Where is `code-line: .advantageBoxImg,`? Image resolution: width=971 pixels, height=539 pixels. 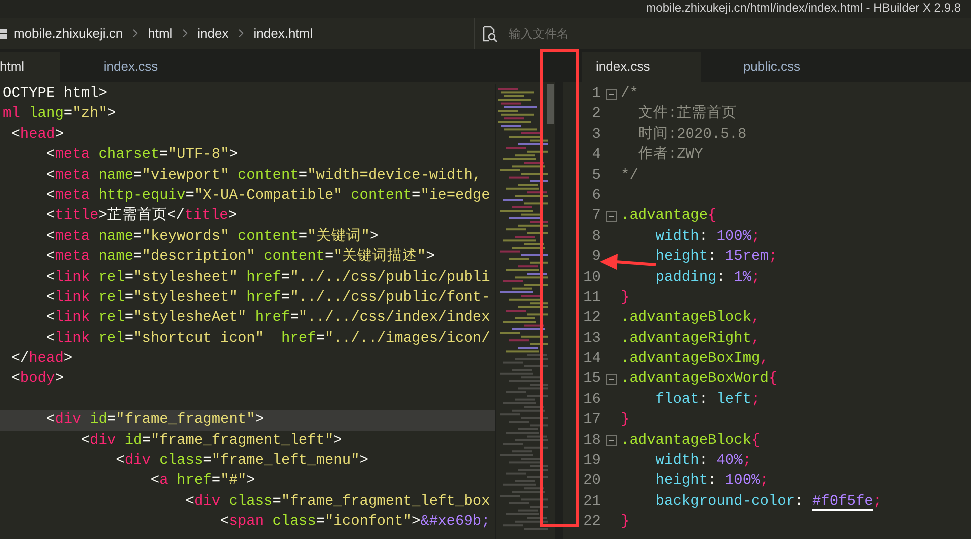 code-line: .advantageBoxImg, is located at coordinates (695, 359).